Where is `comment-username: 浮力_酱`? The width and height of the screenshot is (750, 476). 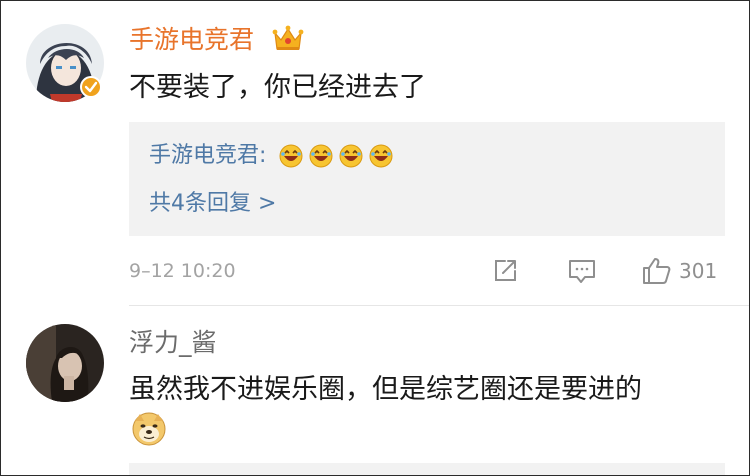 comment-username: 浮力_酱 is located at coordinates (173, 343).